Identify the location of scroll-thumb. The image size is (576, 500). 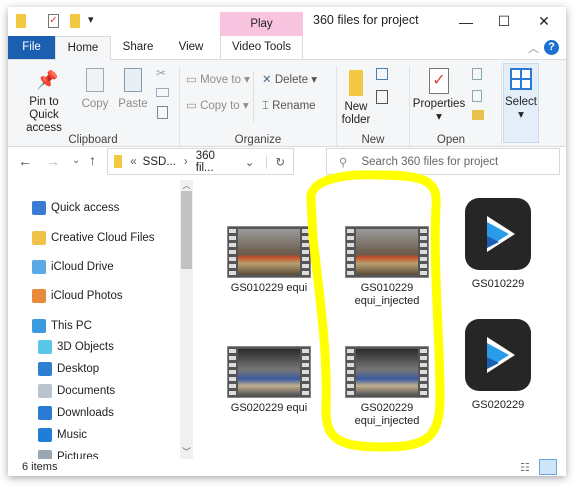
(186, 230).